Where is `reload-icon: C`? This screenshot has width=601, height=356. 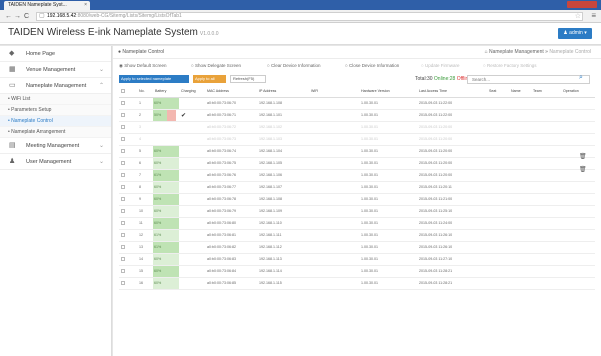
reload-icon: C is located at coordinates (26, 16).